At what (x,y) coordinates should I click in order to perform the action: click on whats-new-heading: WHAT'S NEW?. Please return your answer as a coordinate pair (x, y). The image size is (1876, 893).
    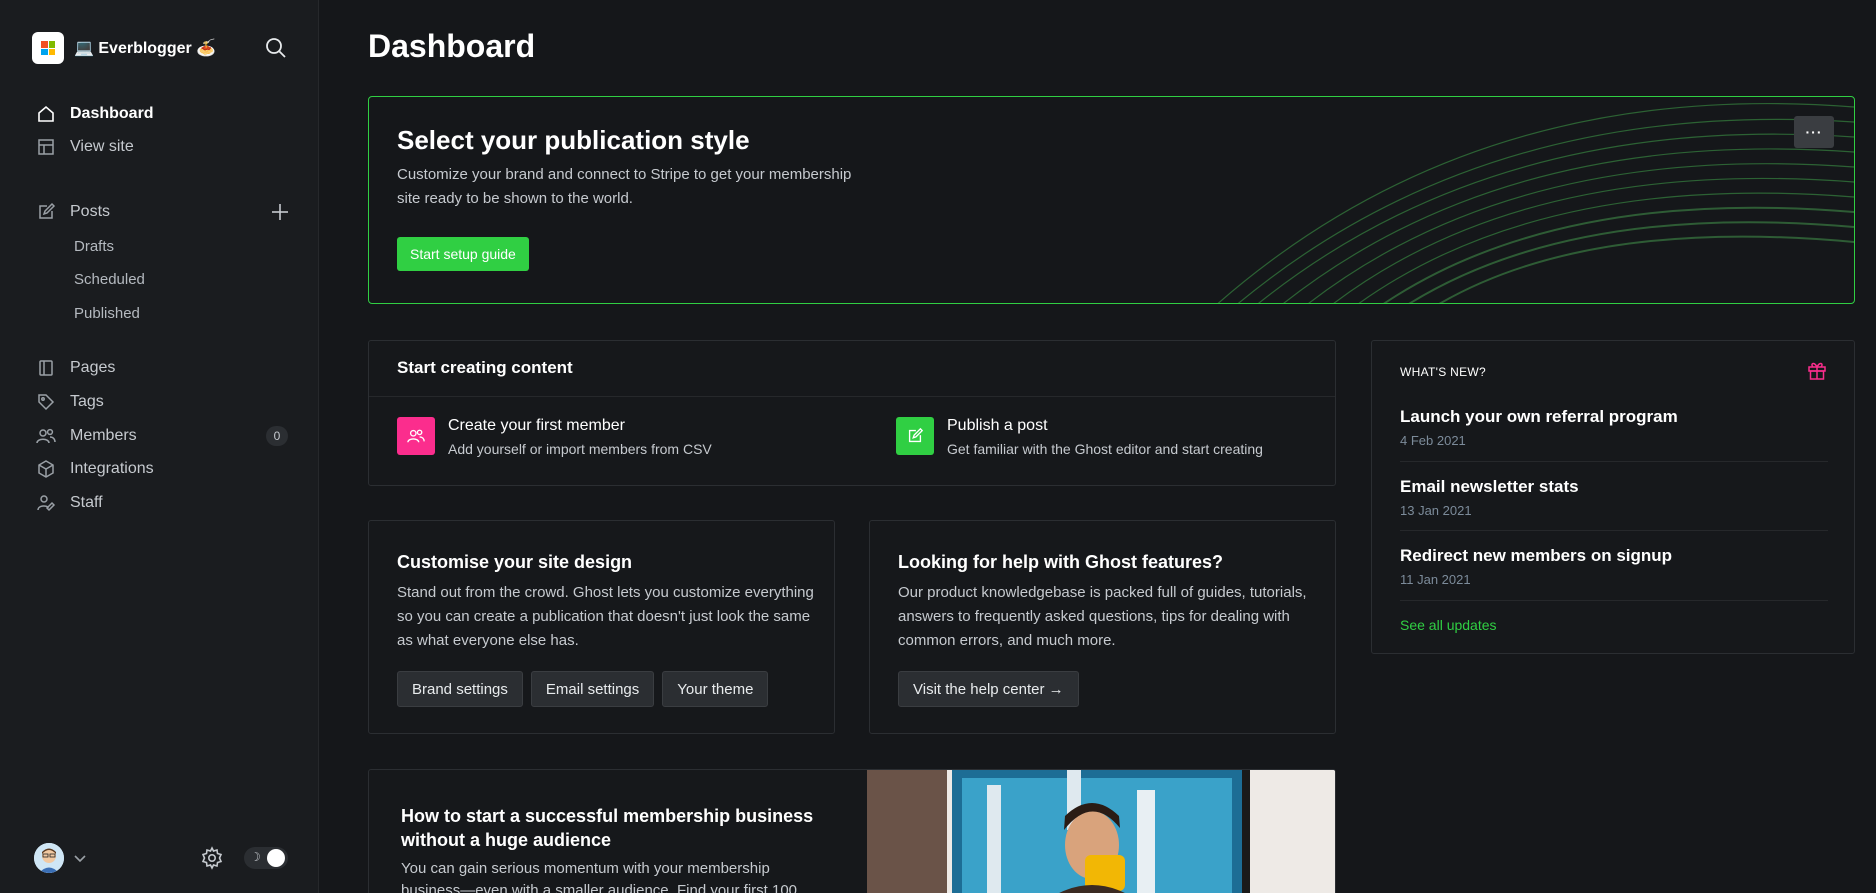
    Looking at the image, I should click on (1443, 372).